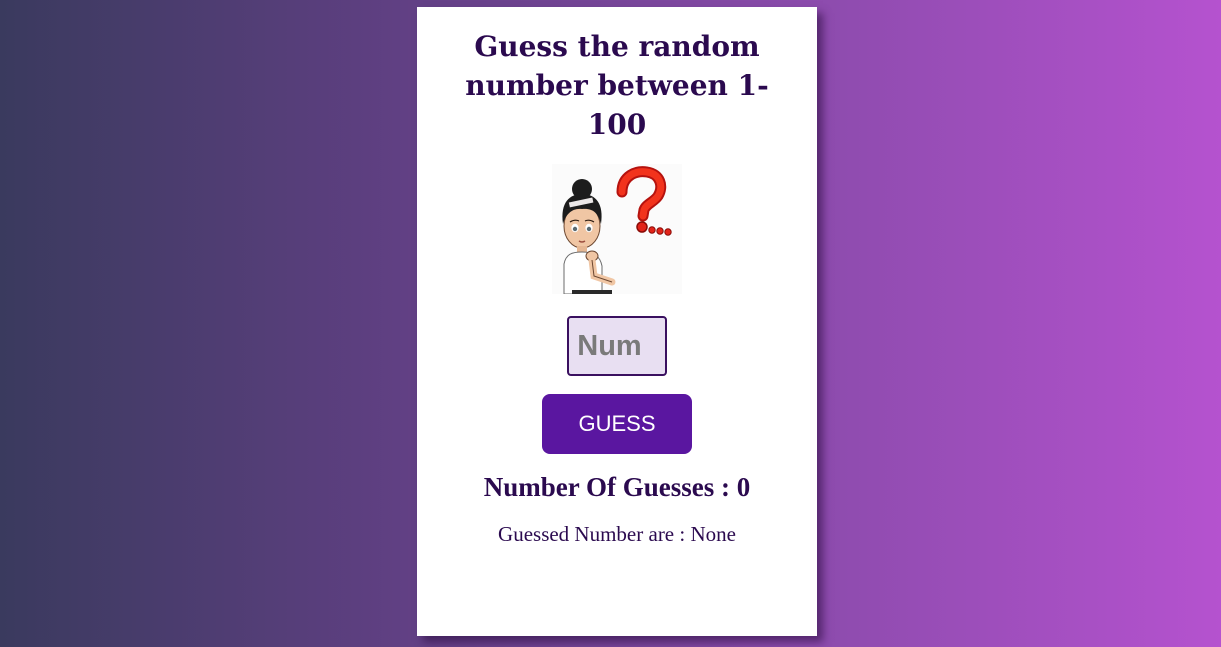  Describe the element at coordinates (617, 85) in the screenshot. I see `page-title: Guess the random number between 1-100` at that location.